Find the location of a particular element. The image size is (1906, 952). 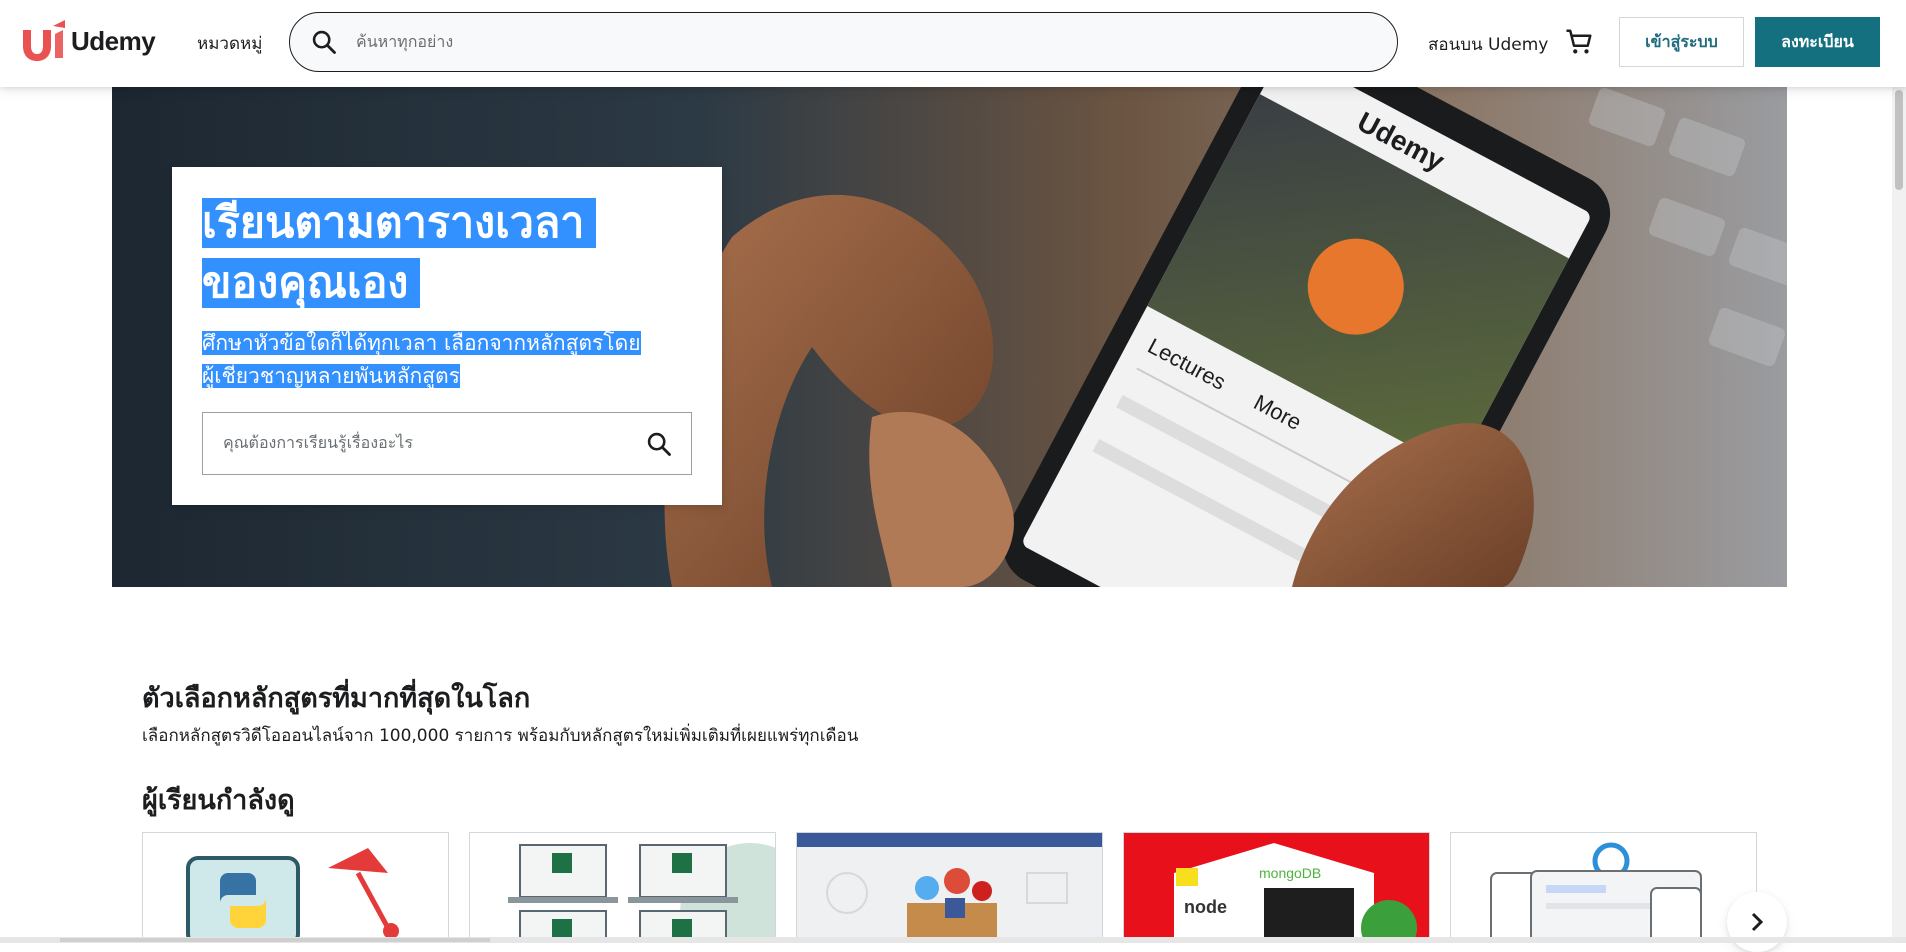

students-viewing-title: ผู้เรียนกำลังดู is located at coordinates (218, 800).